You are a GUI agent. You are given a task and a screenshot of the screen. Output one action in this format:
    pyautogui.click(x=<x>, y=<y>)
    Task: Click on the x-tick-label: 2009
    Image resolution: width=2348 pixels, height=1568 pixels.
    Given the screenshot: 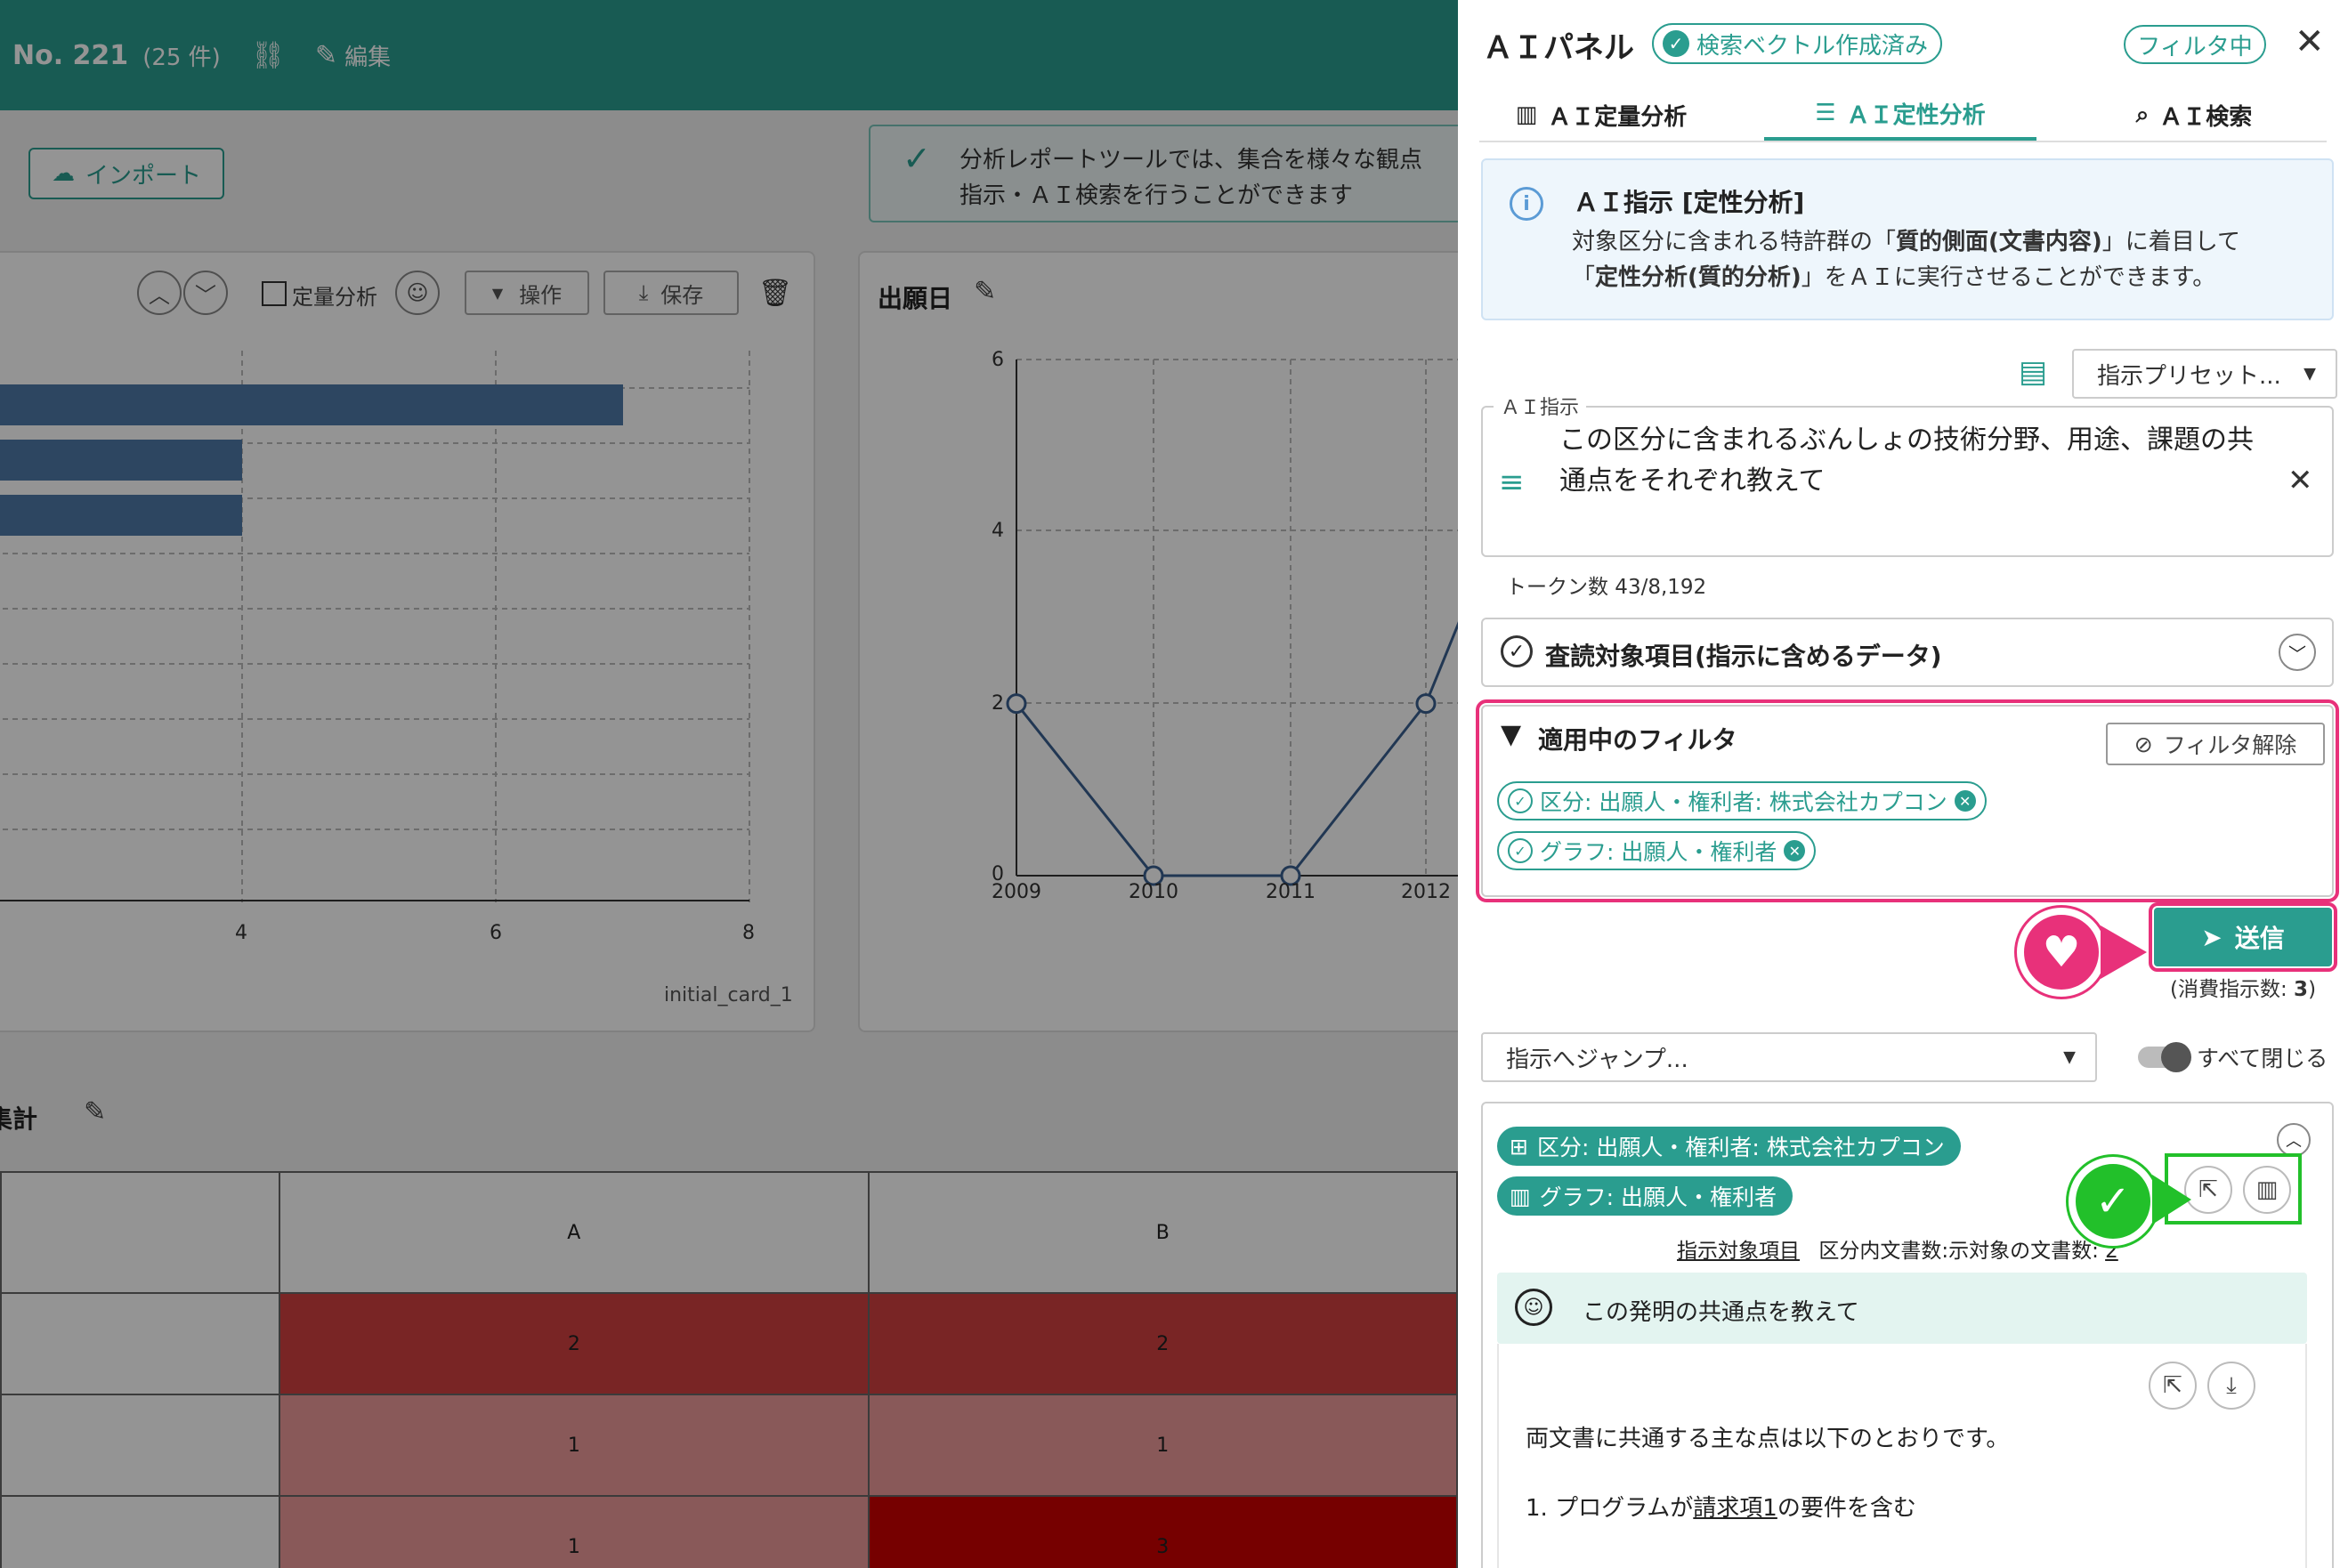 What is the action you would take?
    pyautogui.click(x=1016, y=892)
    